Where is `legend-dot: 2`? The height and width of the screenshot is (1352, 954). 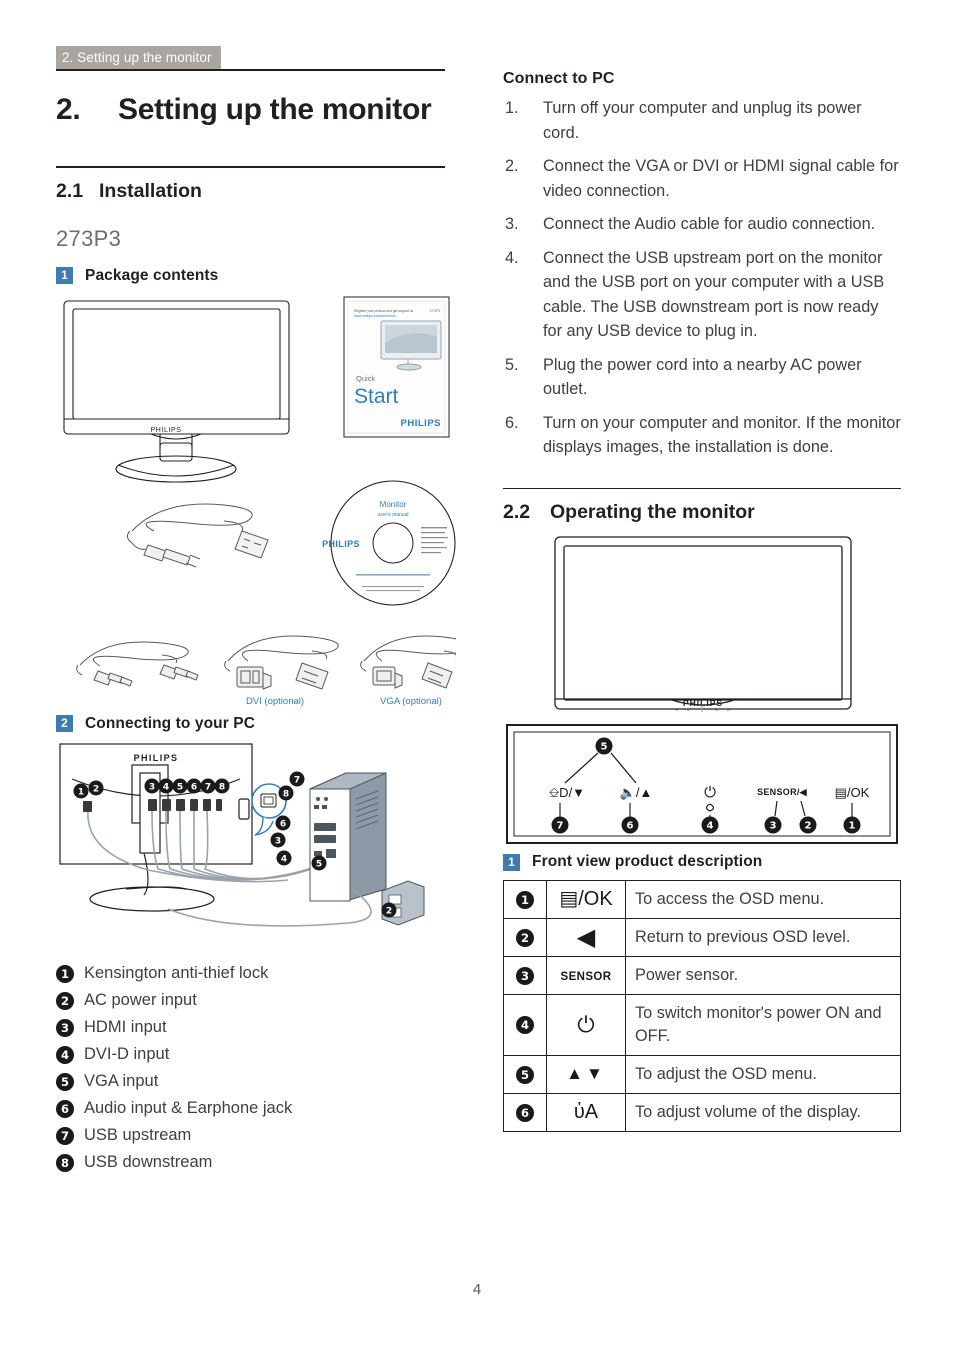
legend-dot: 2 is located at coordinates (65, 1000).